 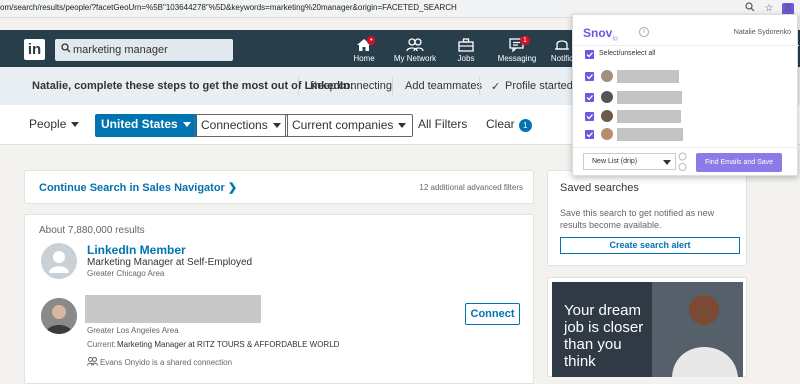 I want to click on redacted-name, so click(x=173, y=309).